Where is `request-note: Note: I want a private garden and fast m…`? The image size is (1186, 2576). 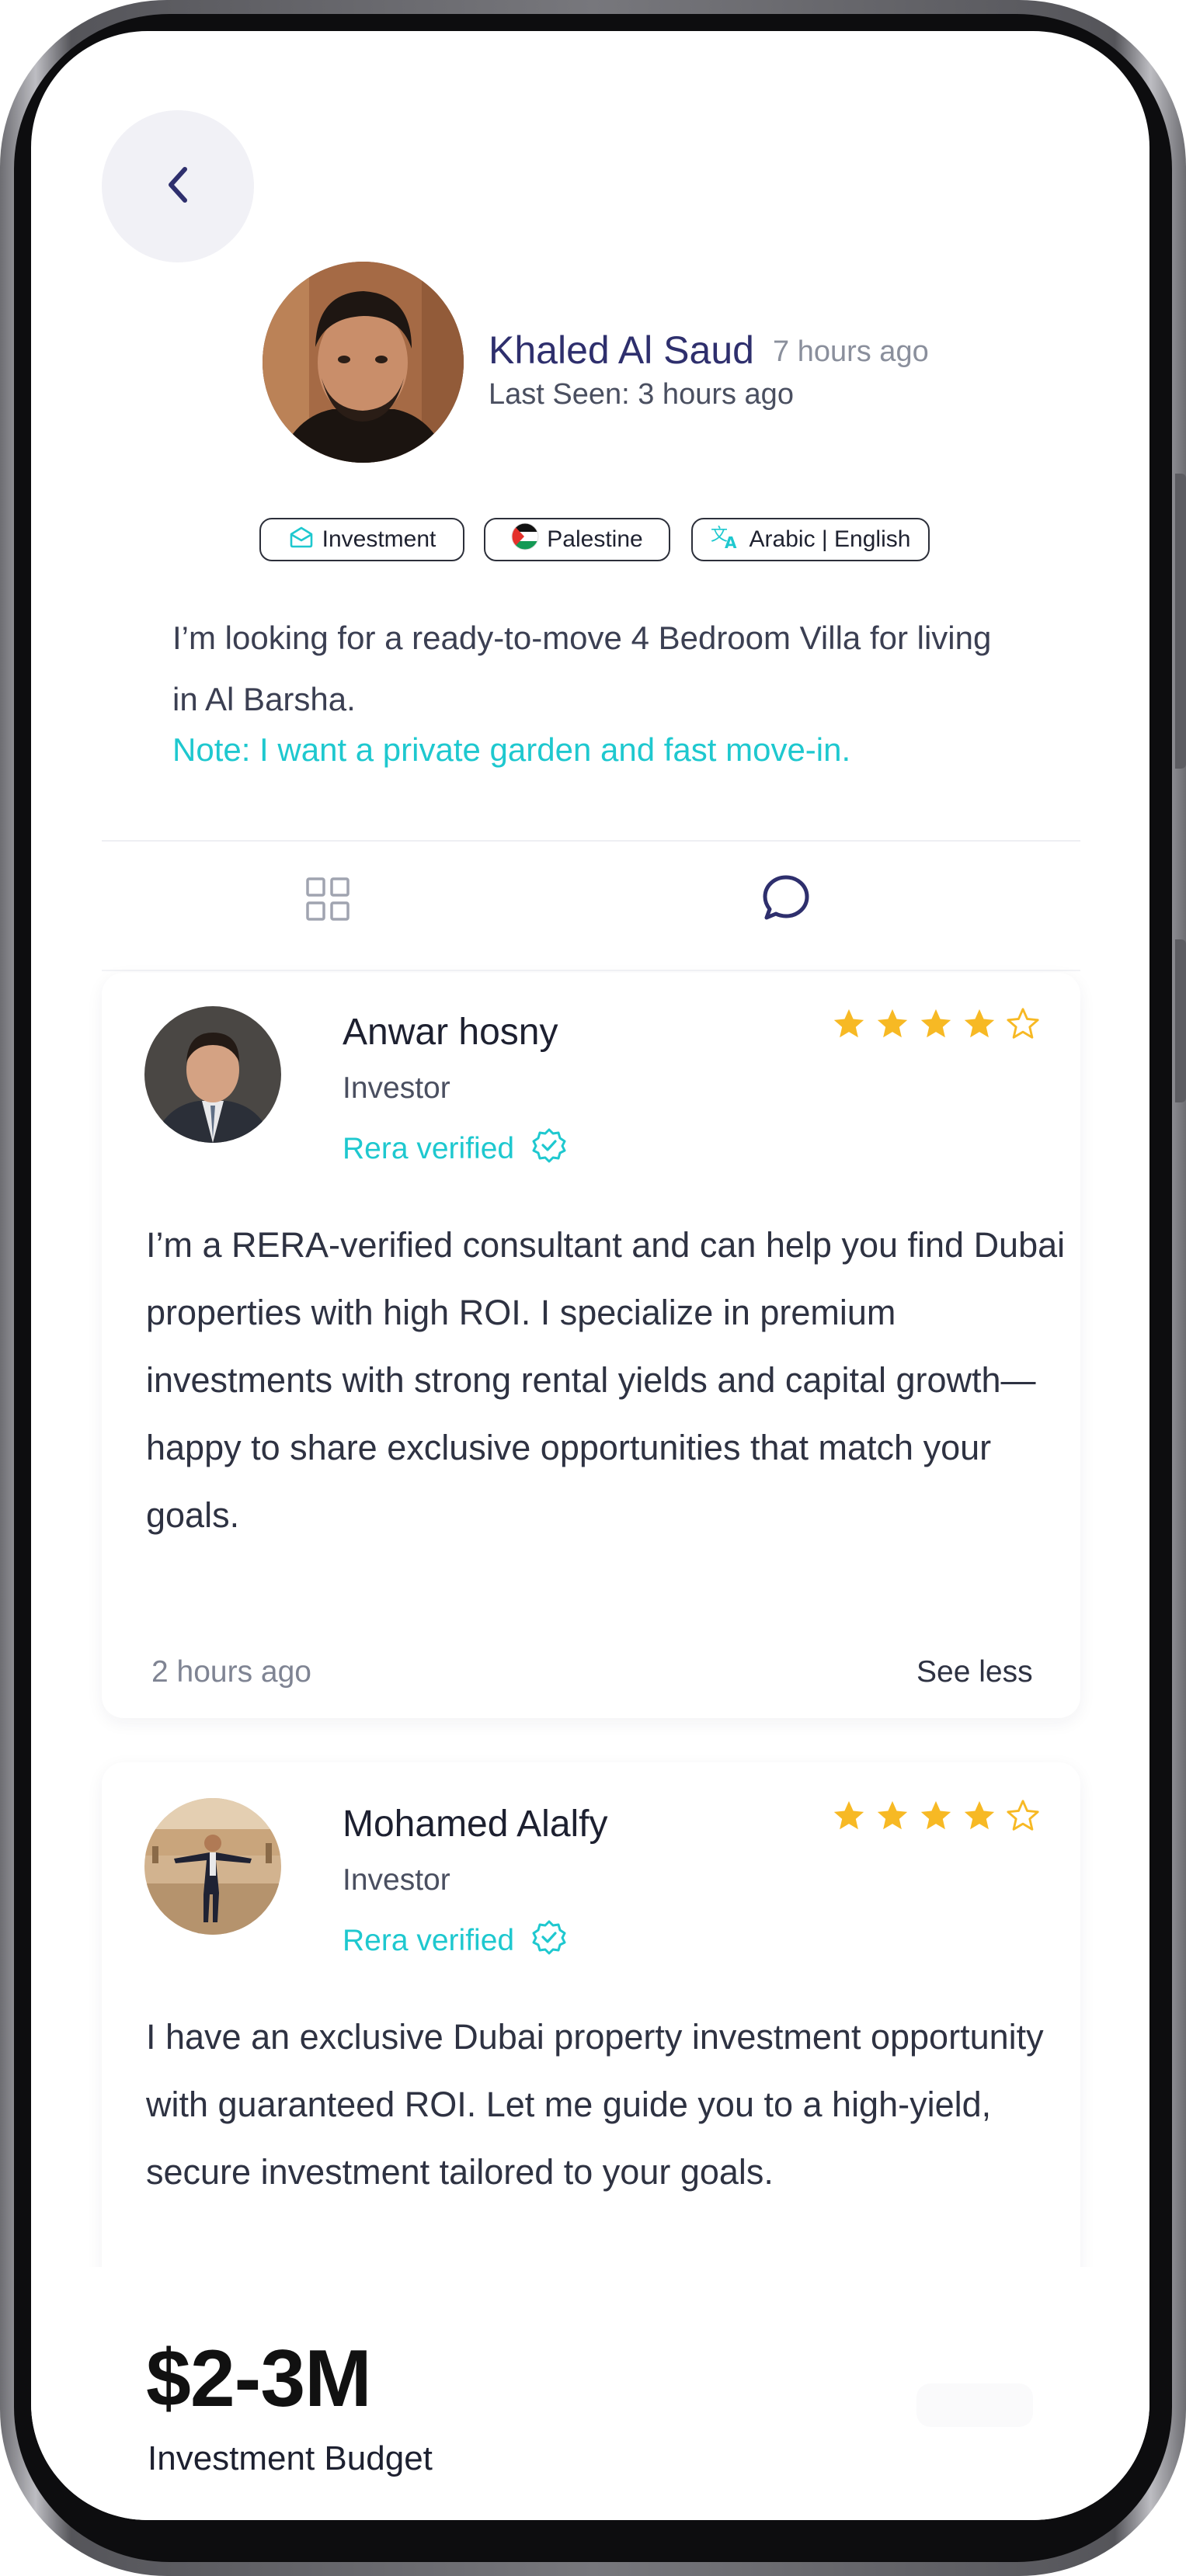
request-note: Note: I want a private garden and fast m… is located at coordinates (511, 749).